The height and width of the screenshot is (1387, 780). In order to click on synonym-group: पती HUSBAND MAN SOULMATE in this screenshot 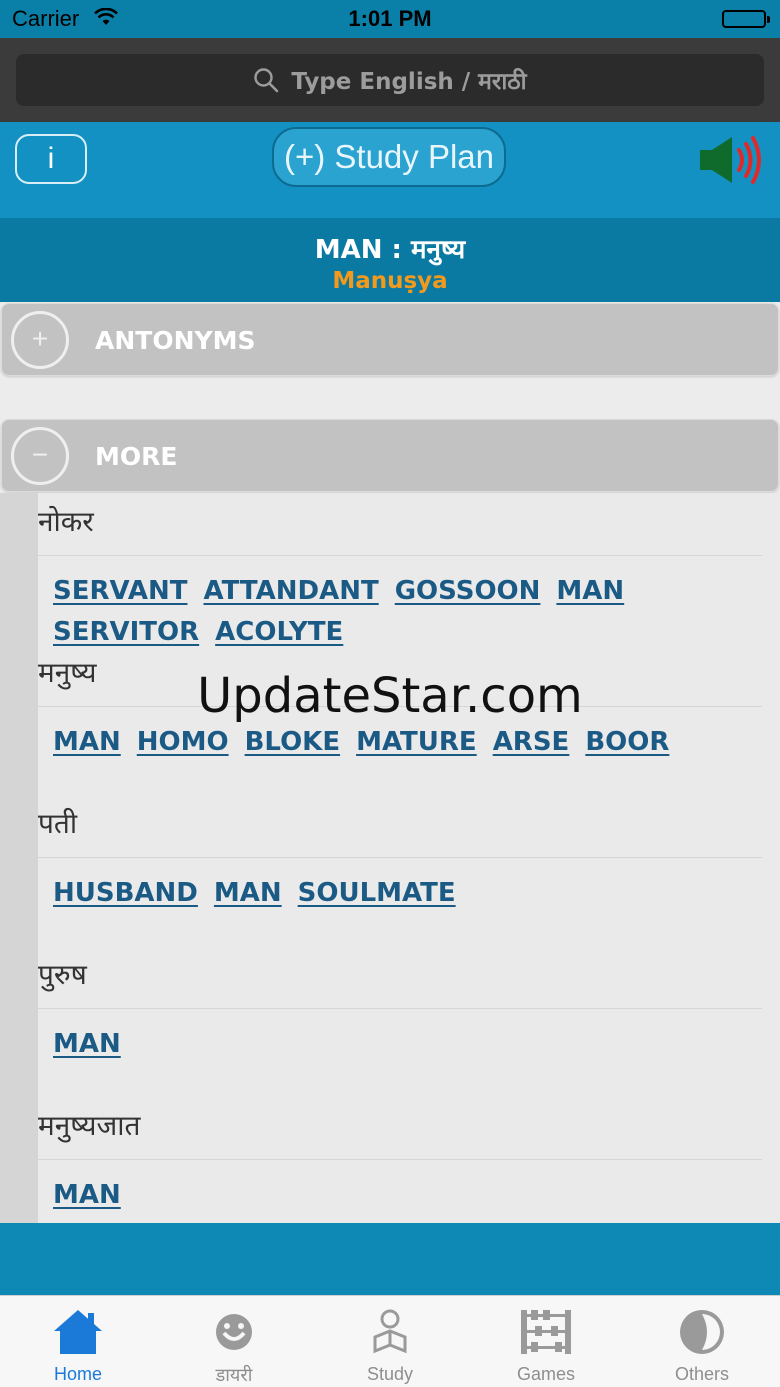, I will do `click(400, 858)`.